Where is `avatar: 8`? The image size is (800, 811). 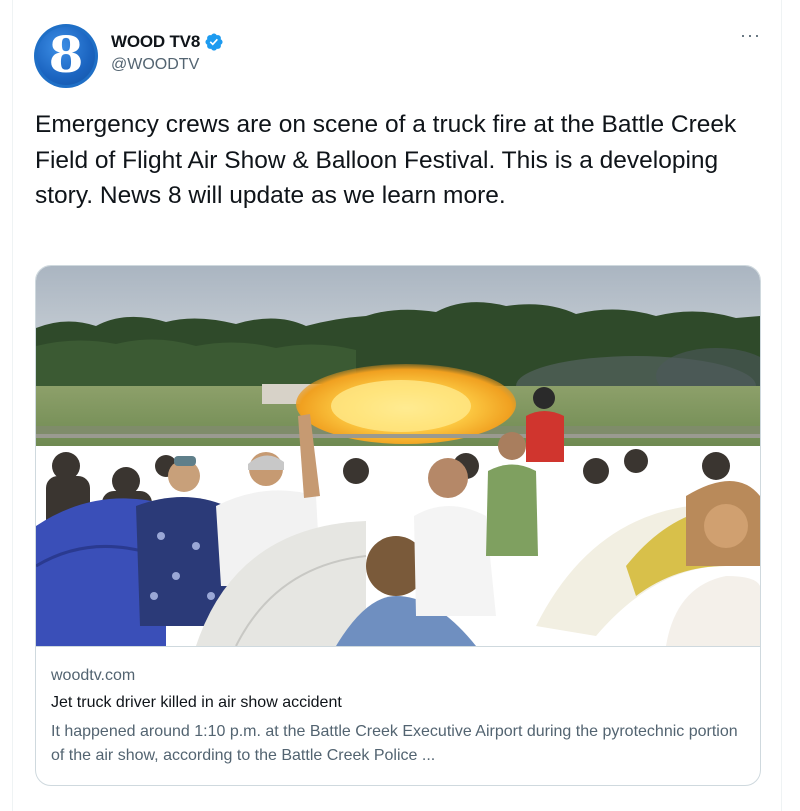 avatar: 8 is located at coordinates (66, 56).